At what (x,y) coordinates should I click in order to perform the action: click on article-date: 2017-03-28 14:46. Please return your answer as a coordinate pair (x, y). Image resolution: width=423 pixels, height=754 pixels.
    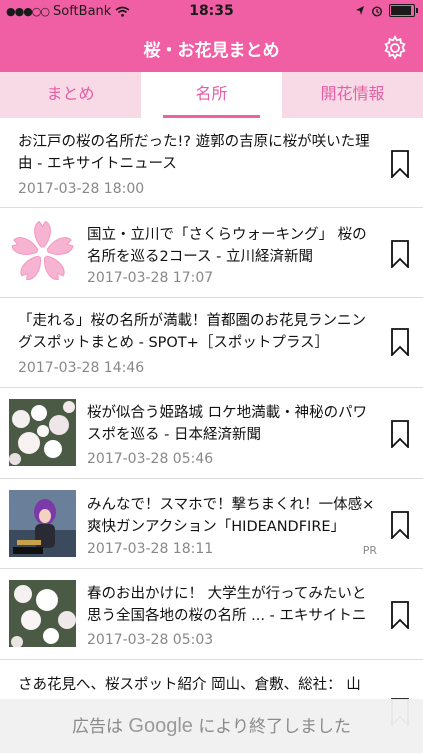
    Looking at the image, I should click on (81, 368).